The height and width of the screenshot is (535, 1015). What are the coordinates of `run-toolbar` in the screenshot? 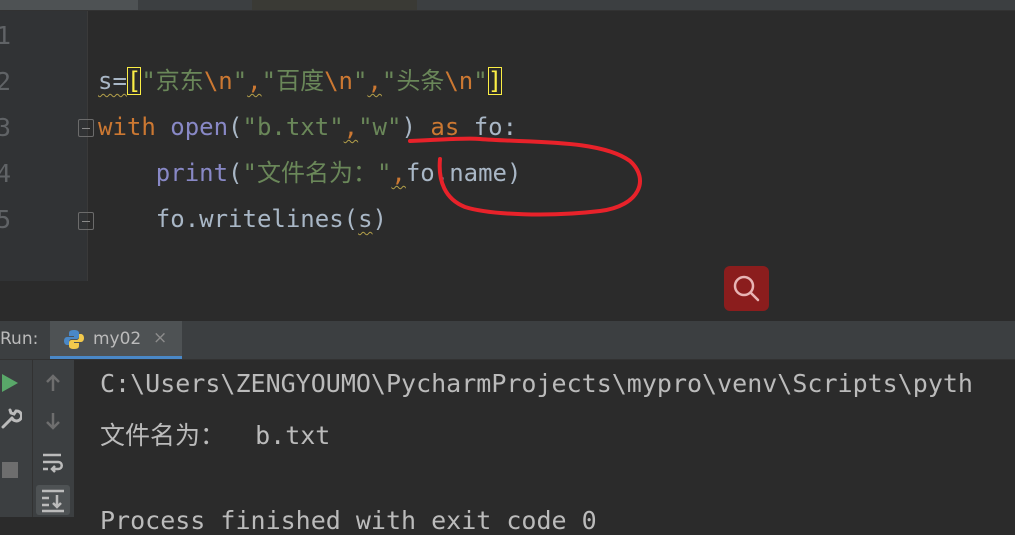 It's located at (37, 438).